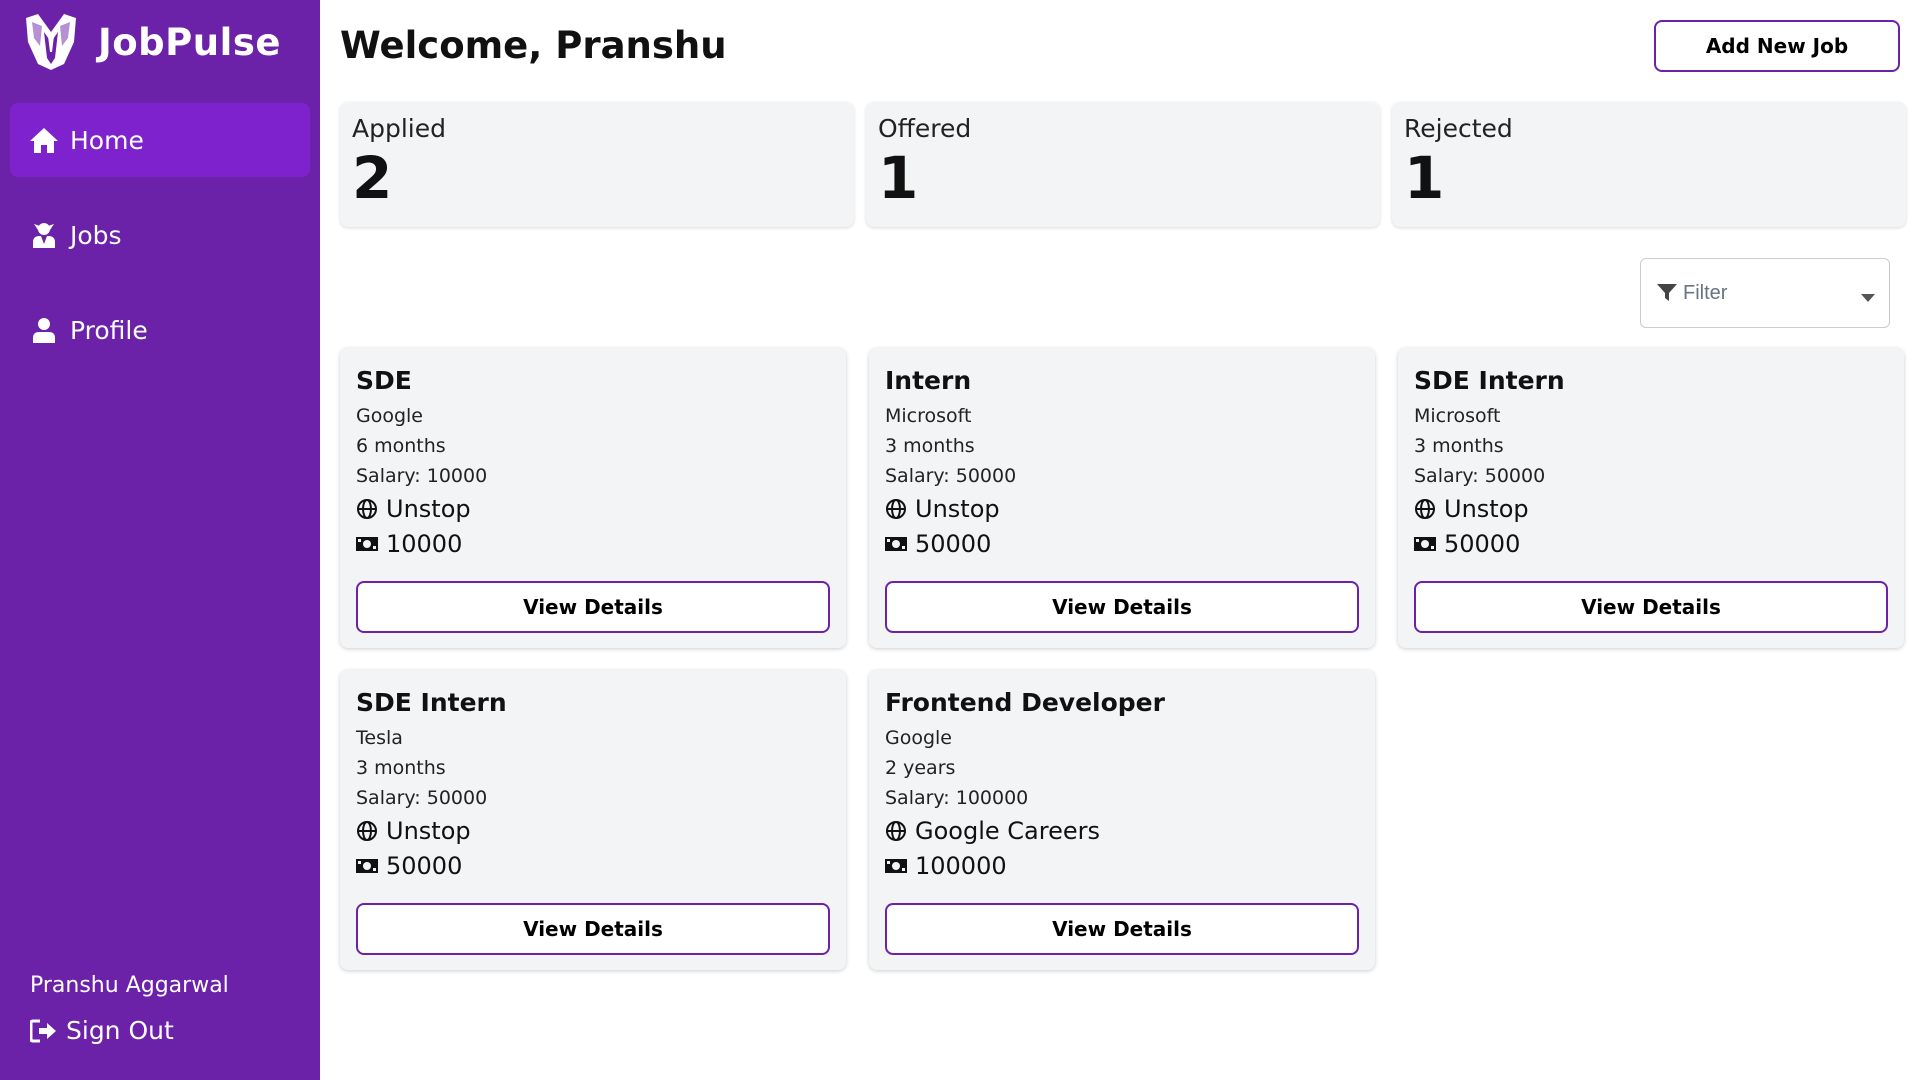 This screenshot has height=1080, width=1920. Describe the element at coordinates (51, 42) in the screenshot. I see `tuxedo-logo-icon` at that location.